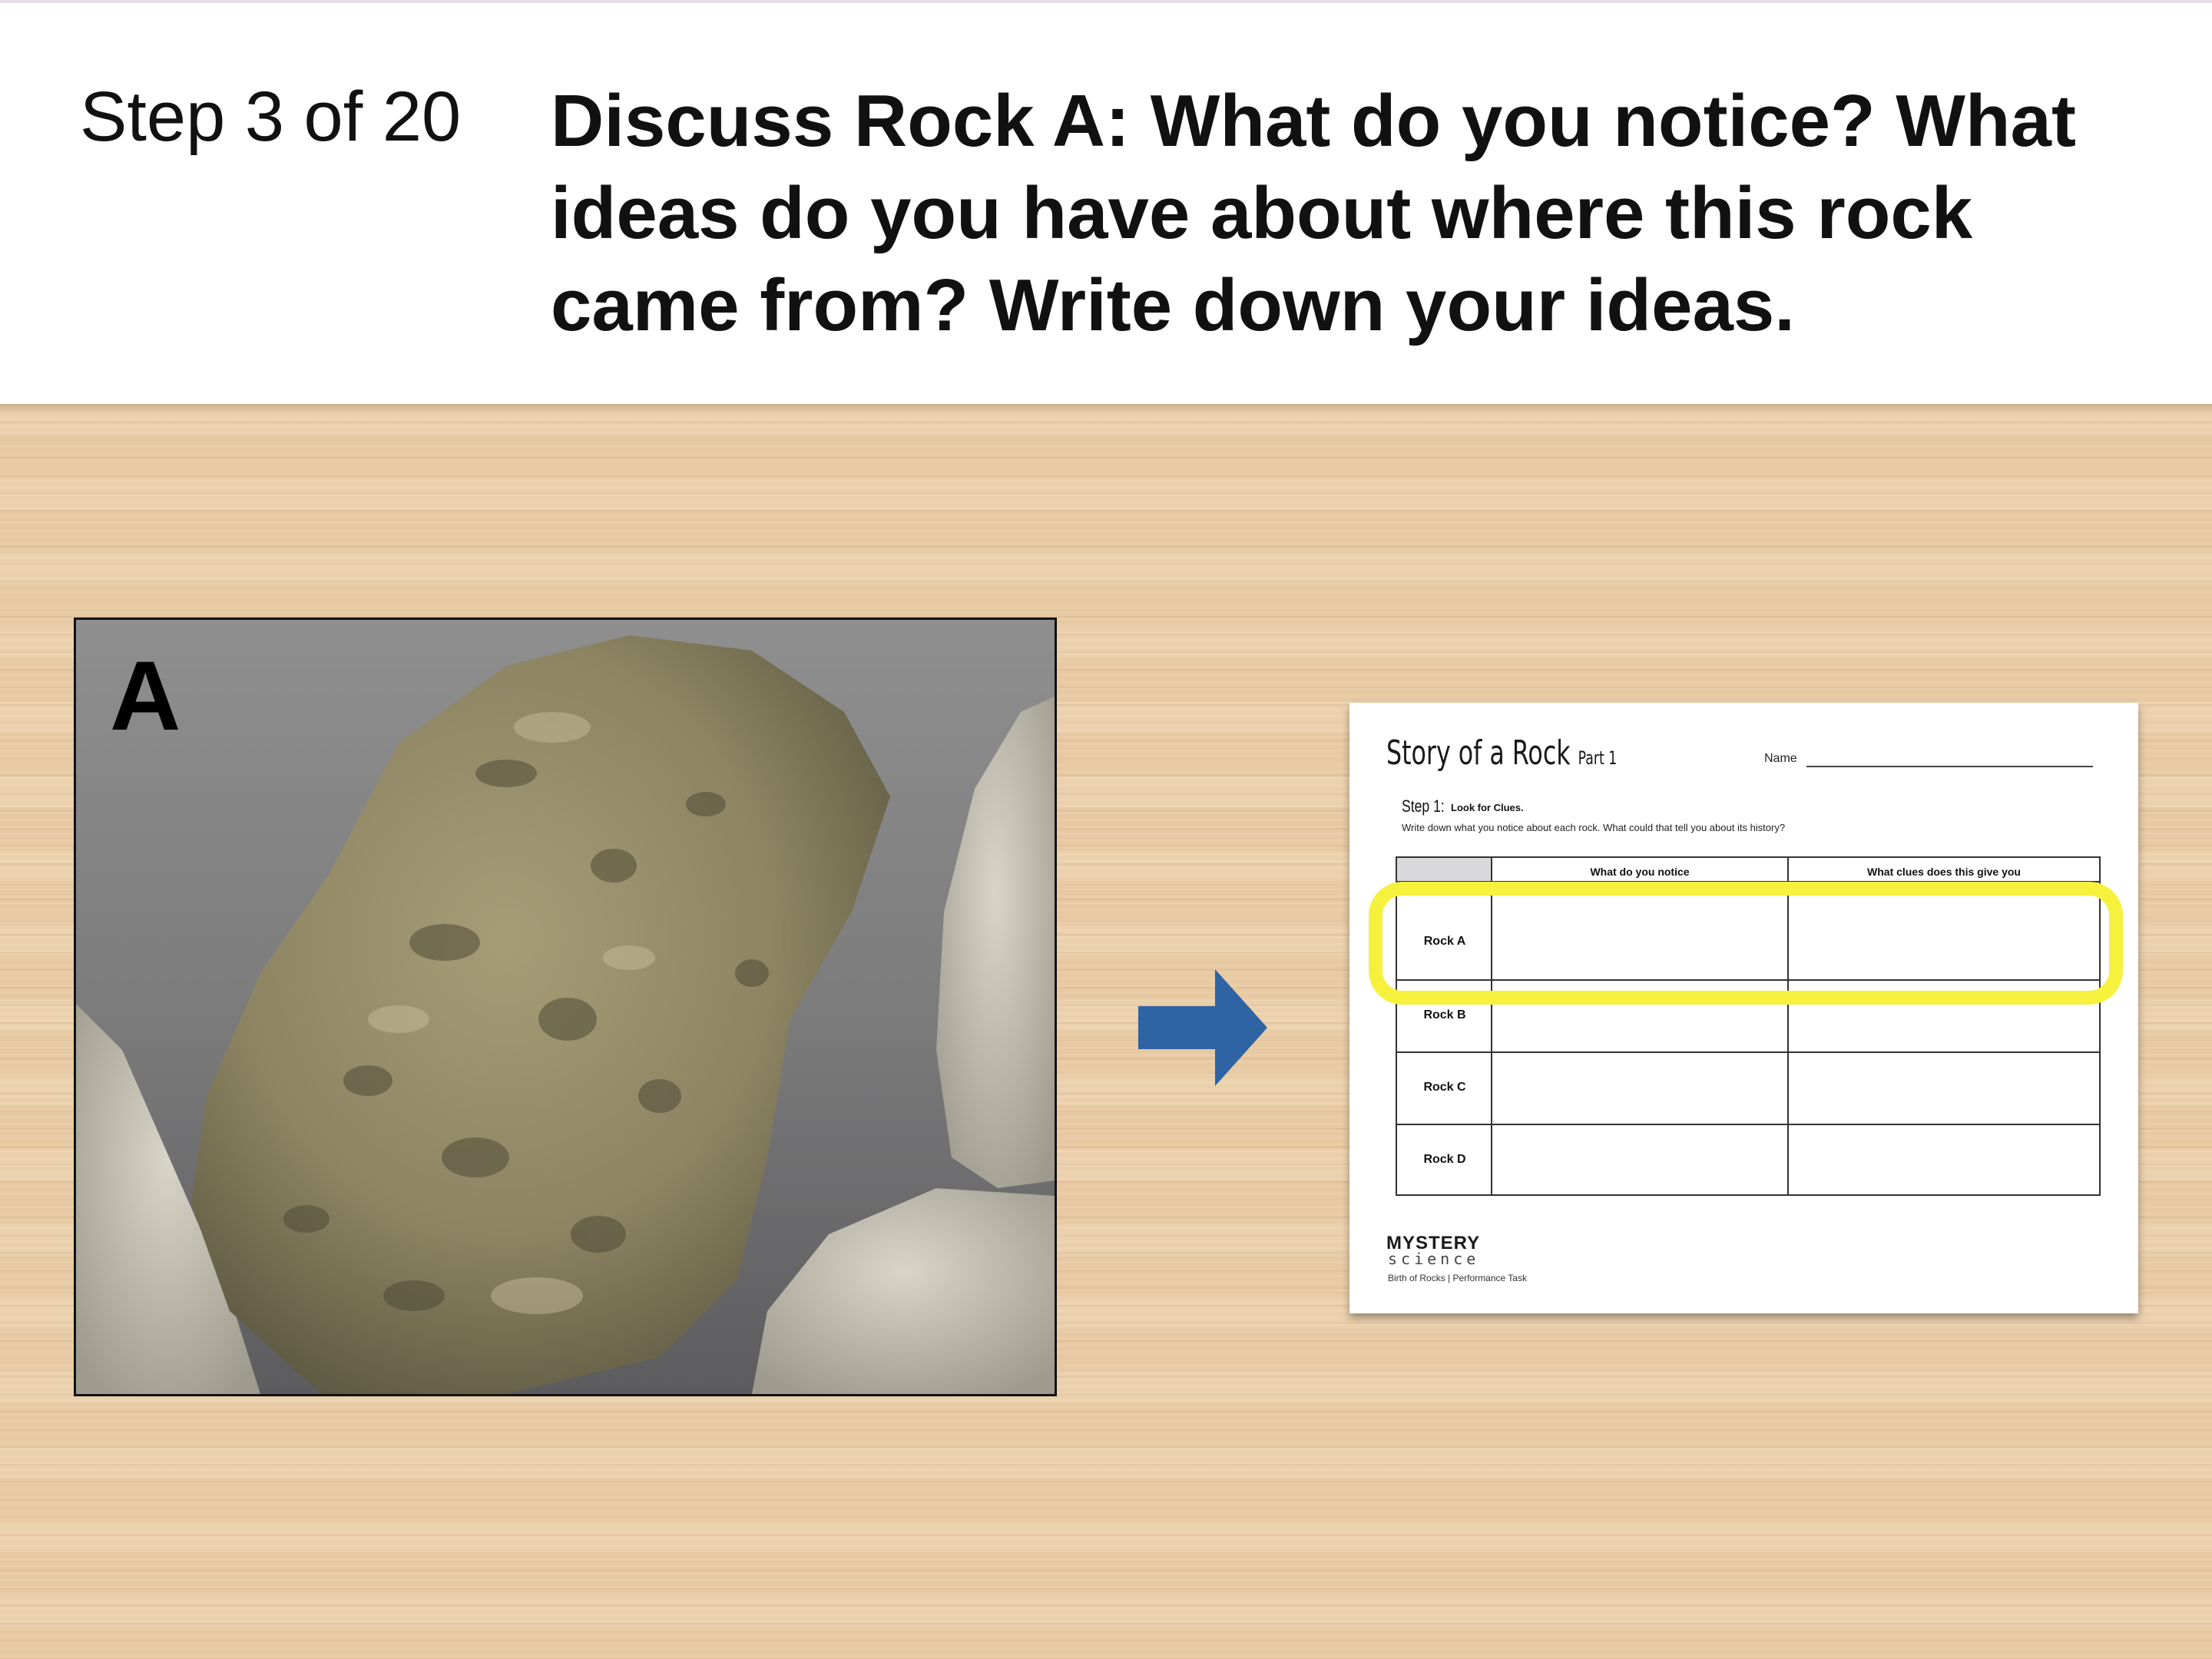 The width and height of the screenshot is (2212, 1659). What do you see at coordinates (1445, 1159) in the screenshot?
I see `table-row-label: Rock D` at bounding box center [1445, 1159].